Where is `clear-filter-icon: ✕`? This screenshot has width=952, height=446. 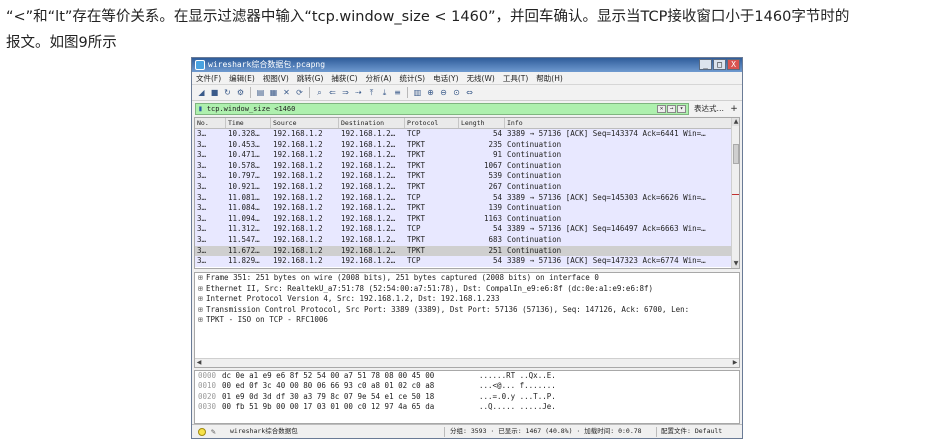
clear-filter-icon: ✕ is located at coordinates (661, 108).